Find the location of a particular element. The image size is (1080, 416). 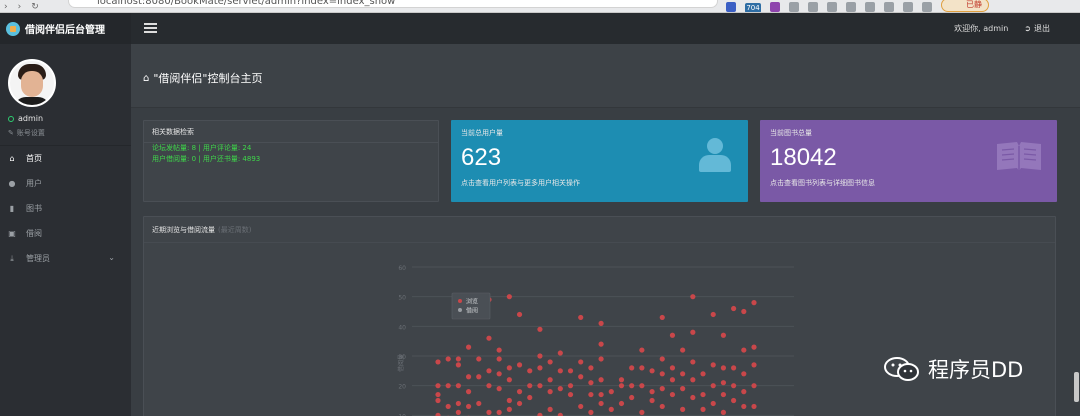

sidebar-item-home: ⌂ 首页 is located at coordinates (65, 158).